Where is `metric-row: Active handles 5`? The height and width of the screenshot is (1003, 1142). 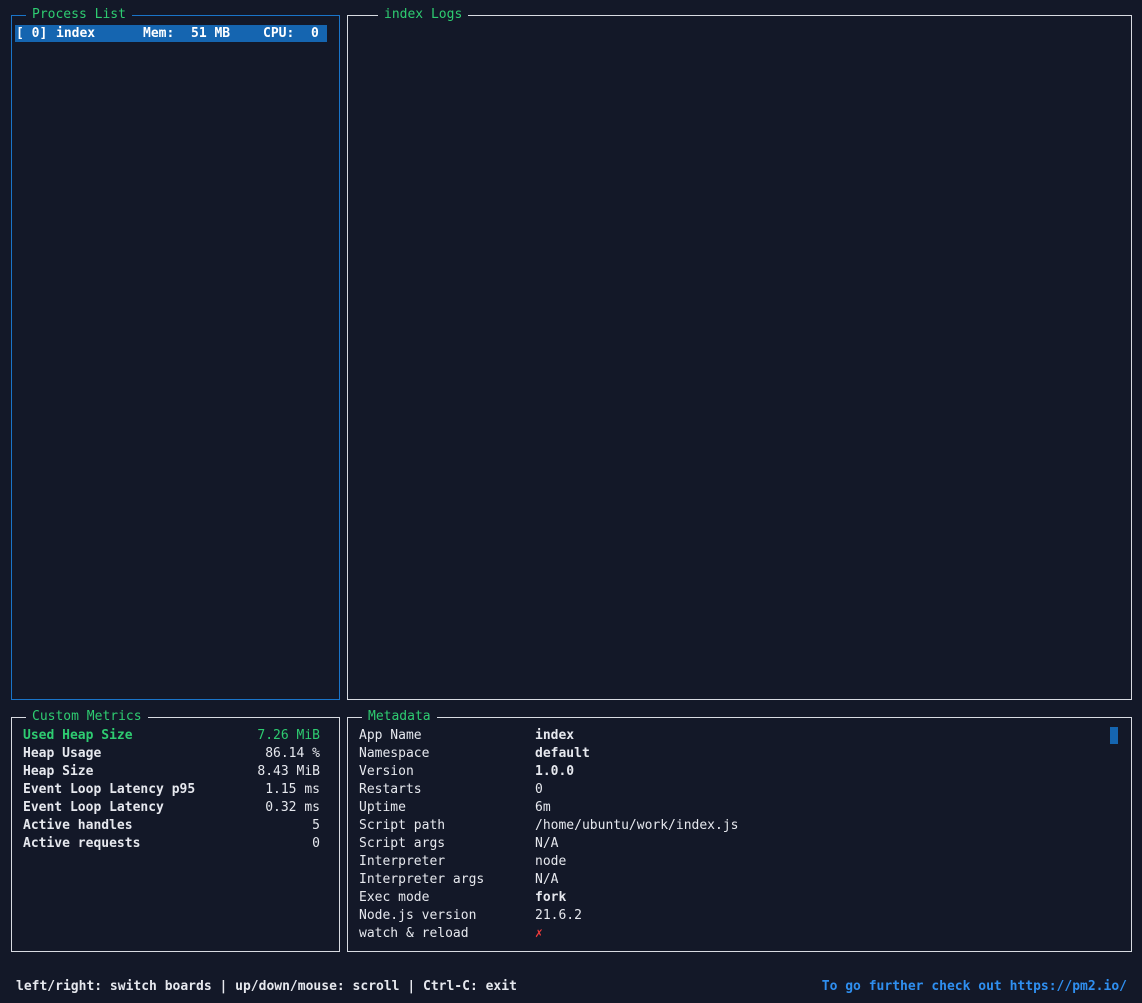
metric-row: Active handles 5 is located at coordinates (171, 826).